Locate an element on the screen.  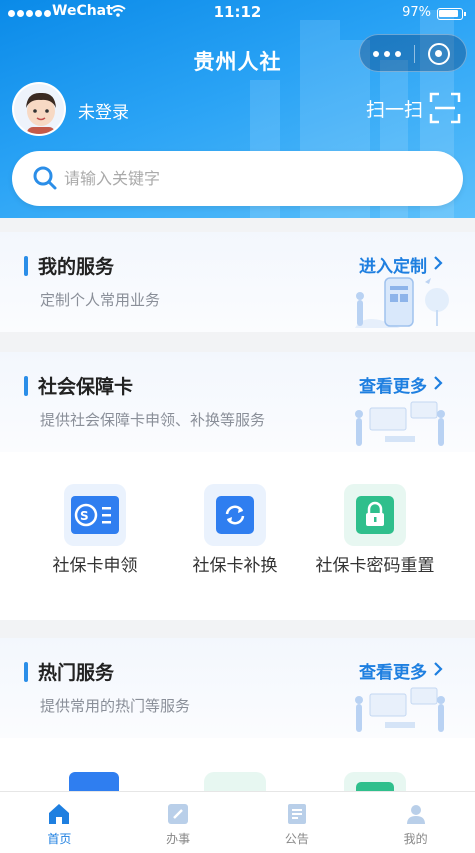
more-options-icon is located at coordinates (387, 54).